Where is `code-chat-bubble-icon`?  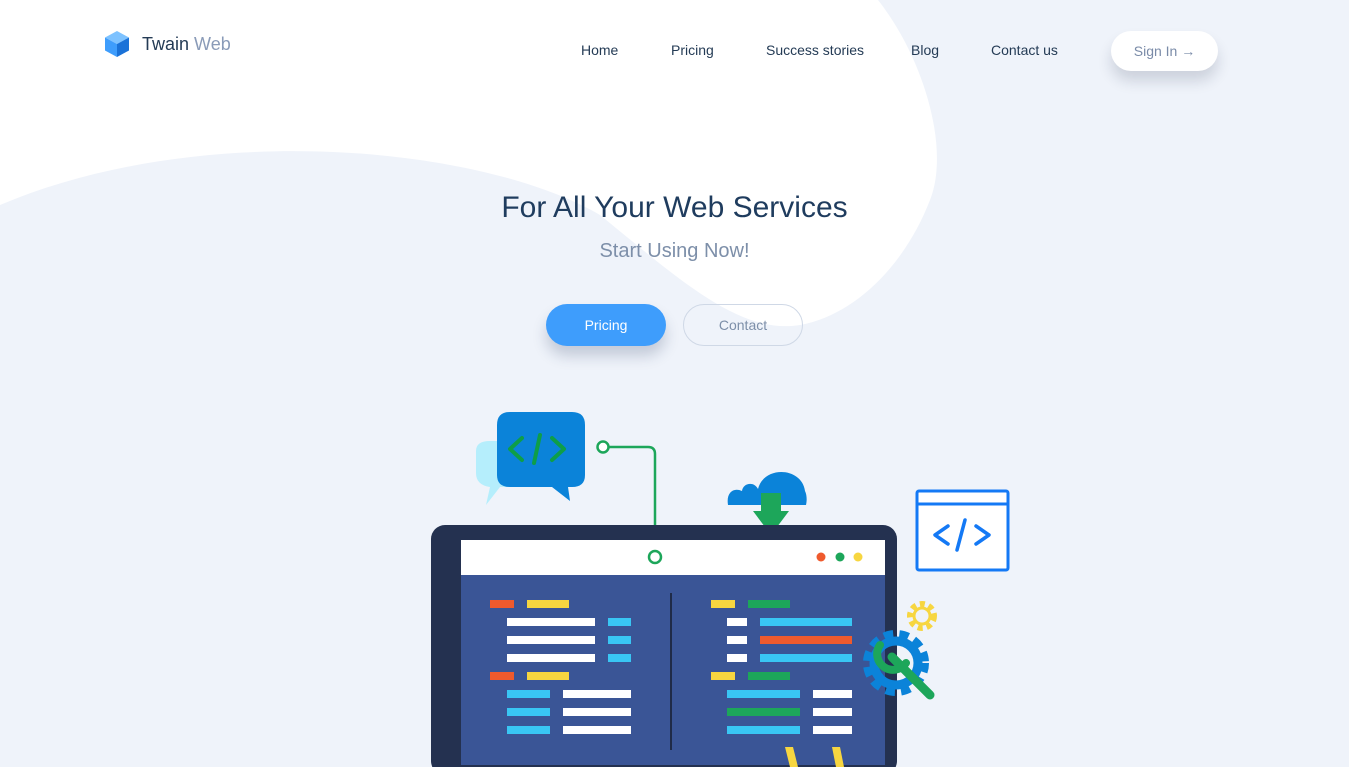 code-chat-bubble-icon is located at coordinates (530, 458).